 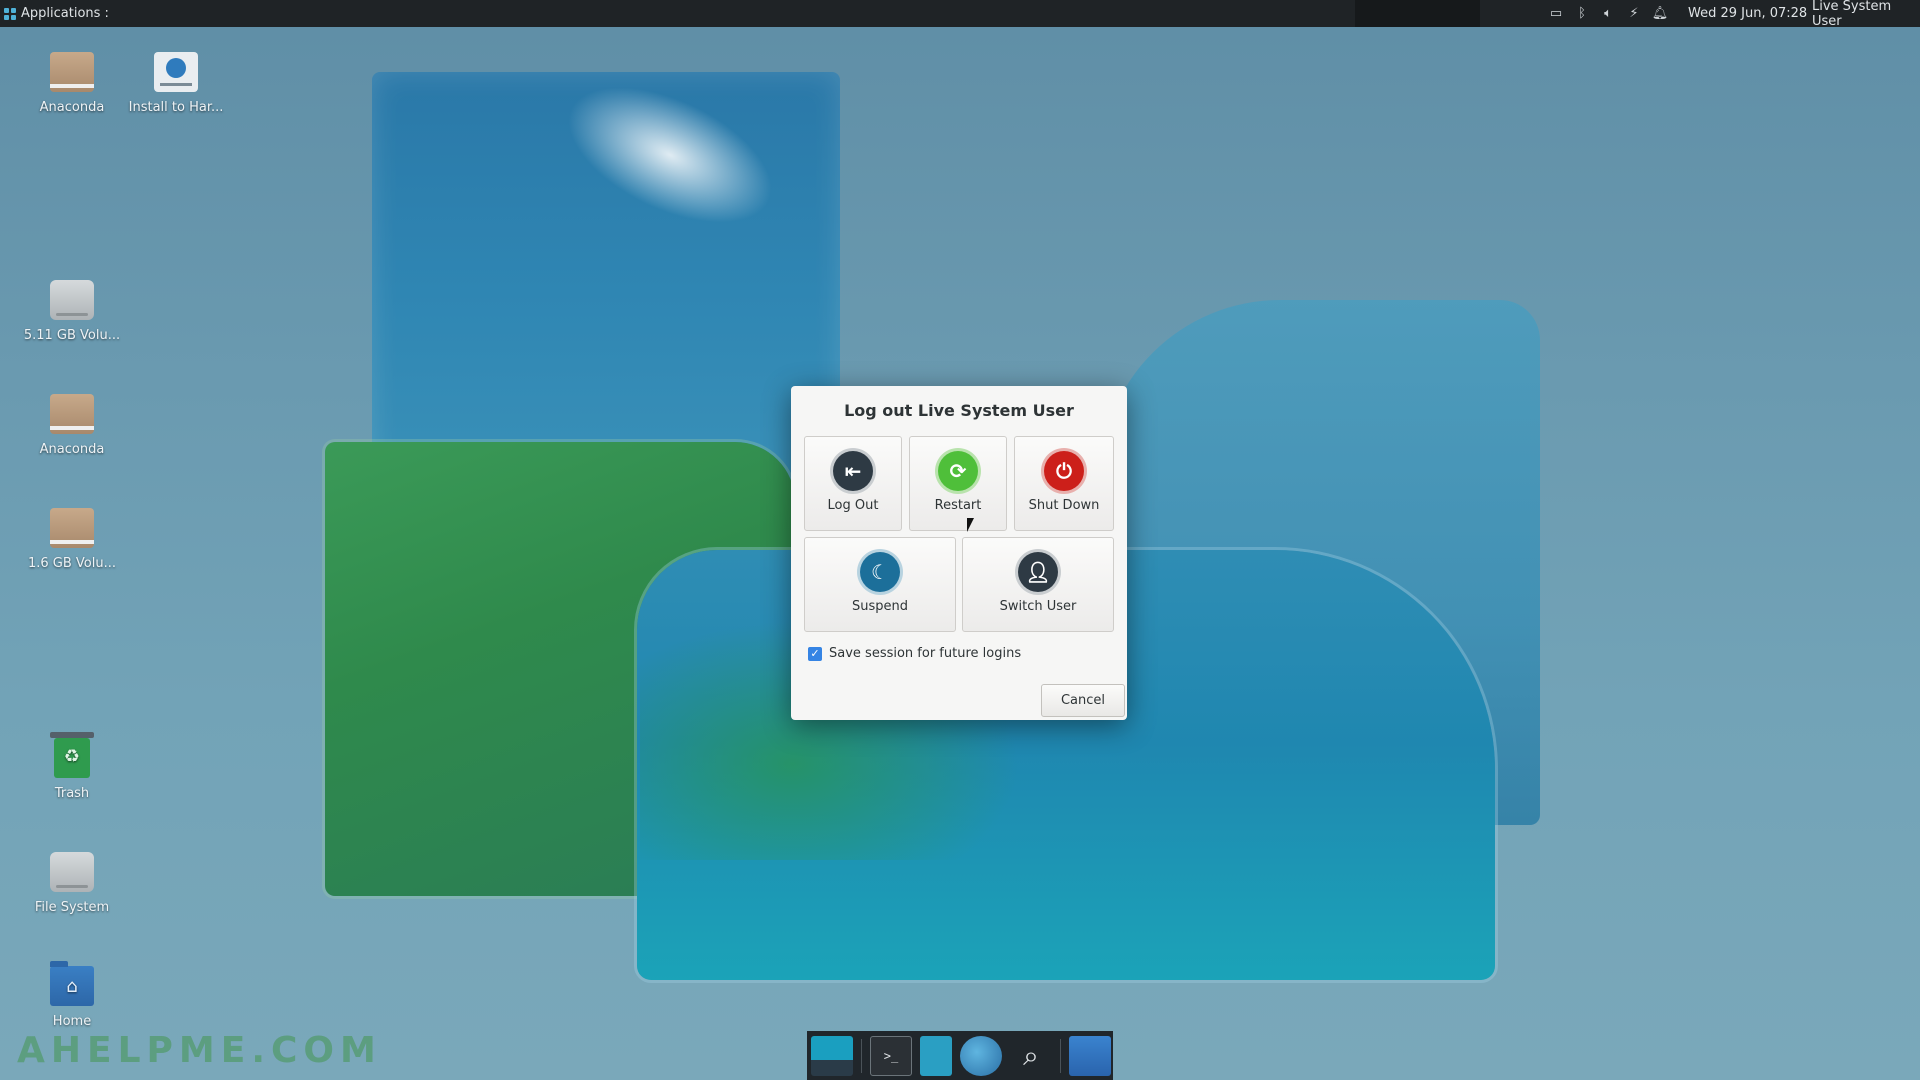 What do you see at coordinates (176, 72) in the screenshot?
I see `installer-icon` at bounding box center [176, 72].